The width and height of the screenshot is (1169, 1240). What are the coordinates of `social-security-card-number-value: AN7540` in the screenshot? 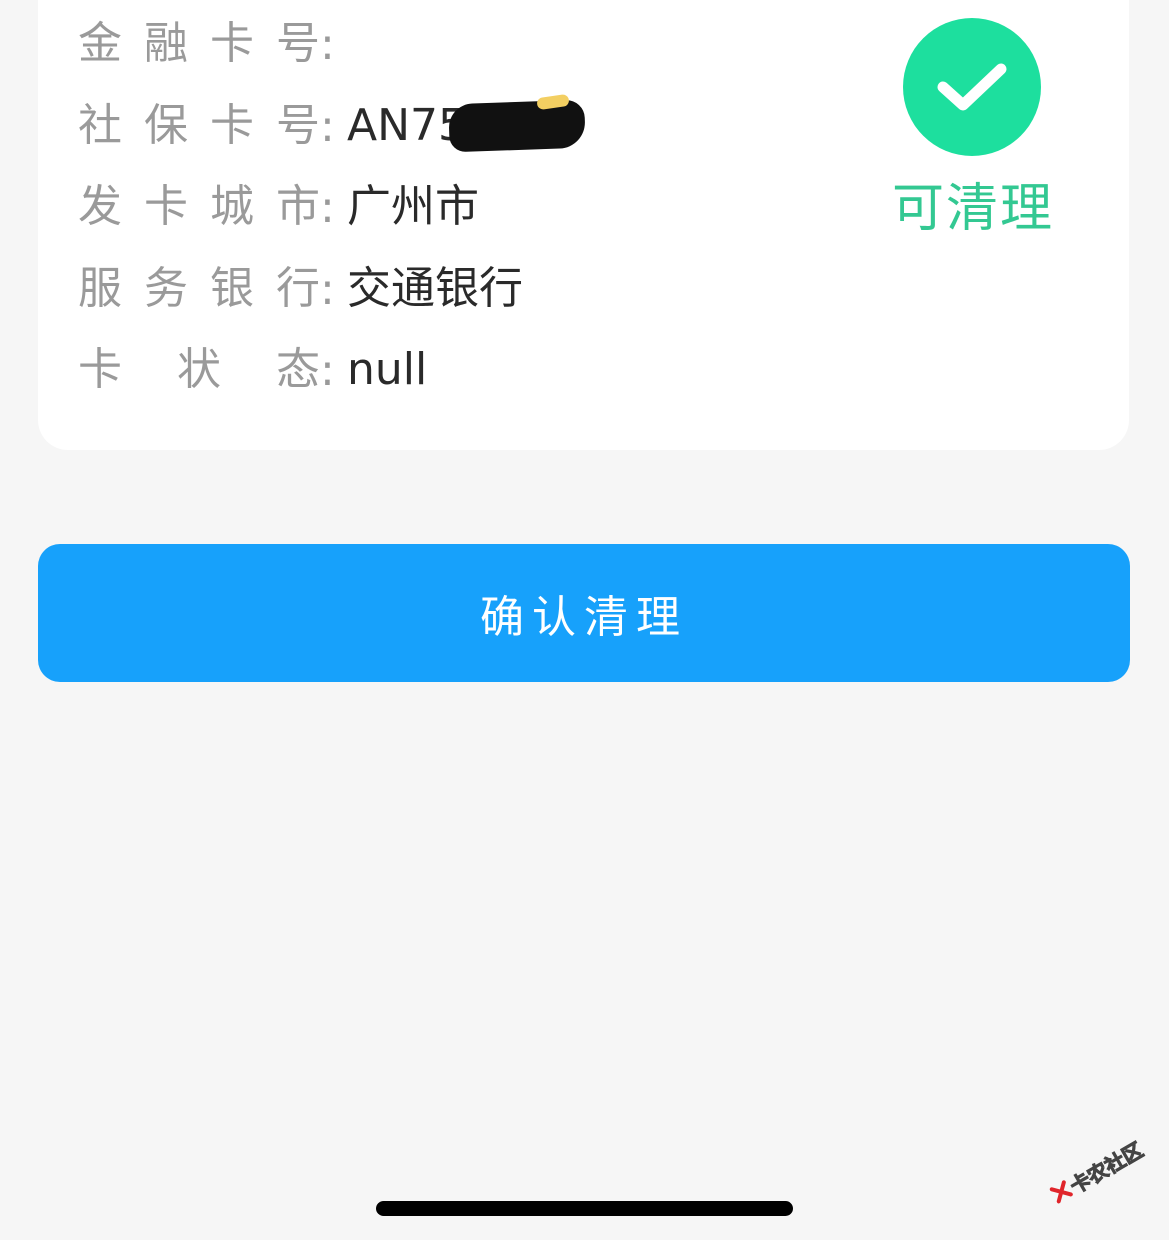 It's located at (466, 124).